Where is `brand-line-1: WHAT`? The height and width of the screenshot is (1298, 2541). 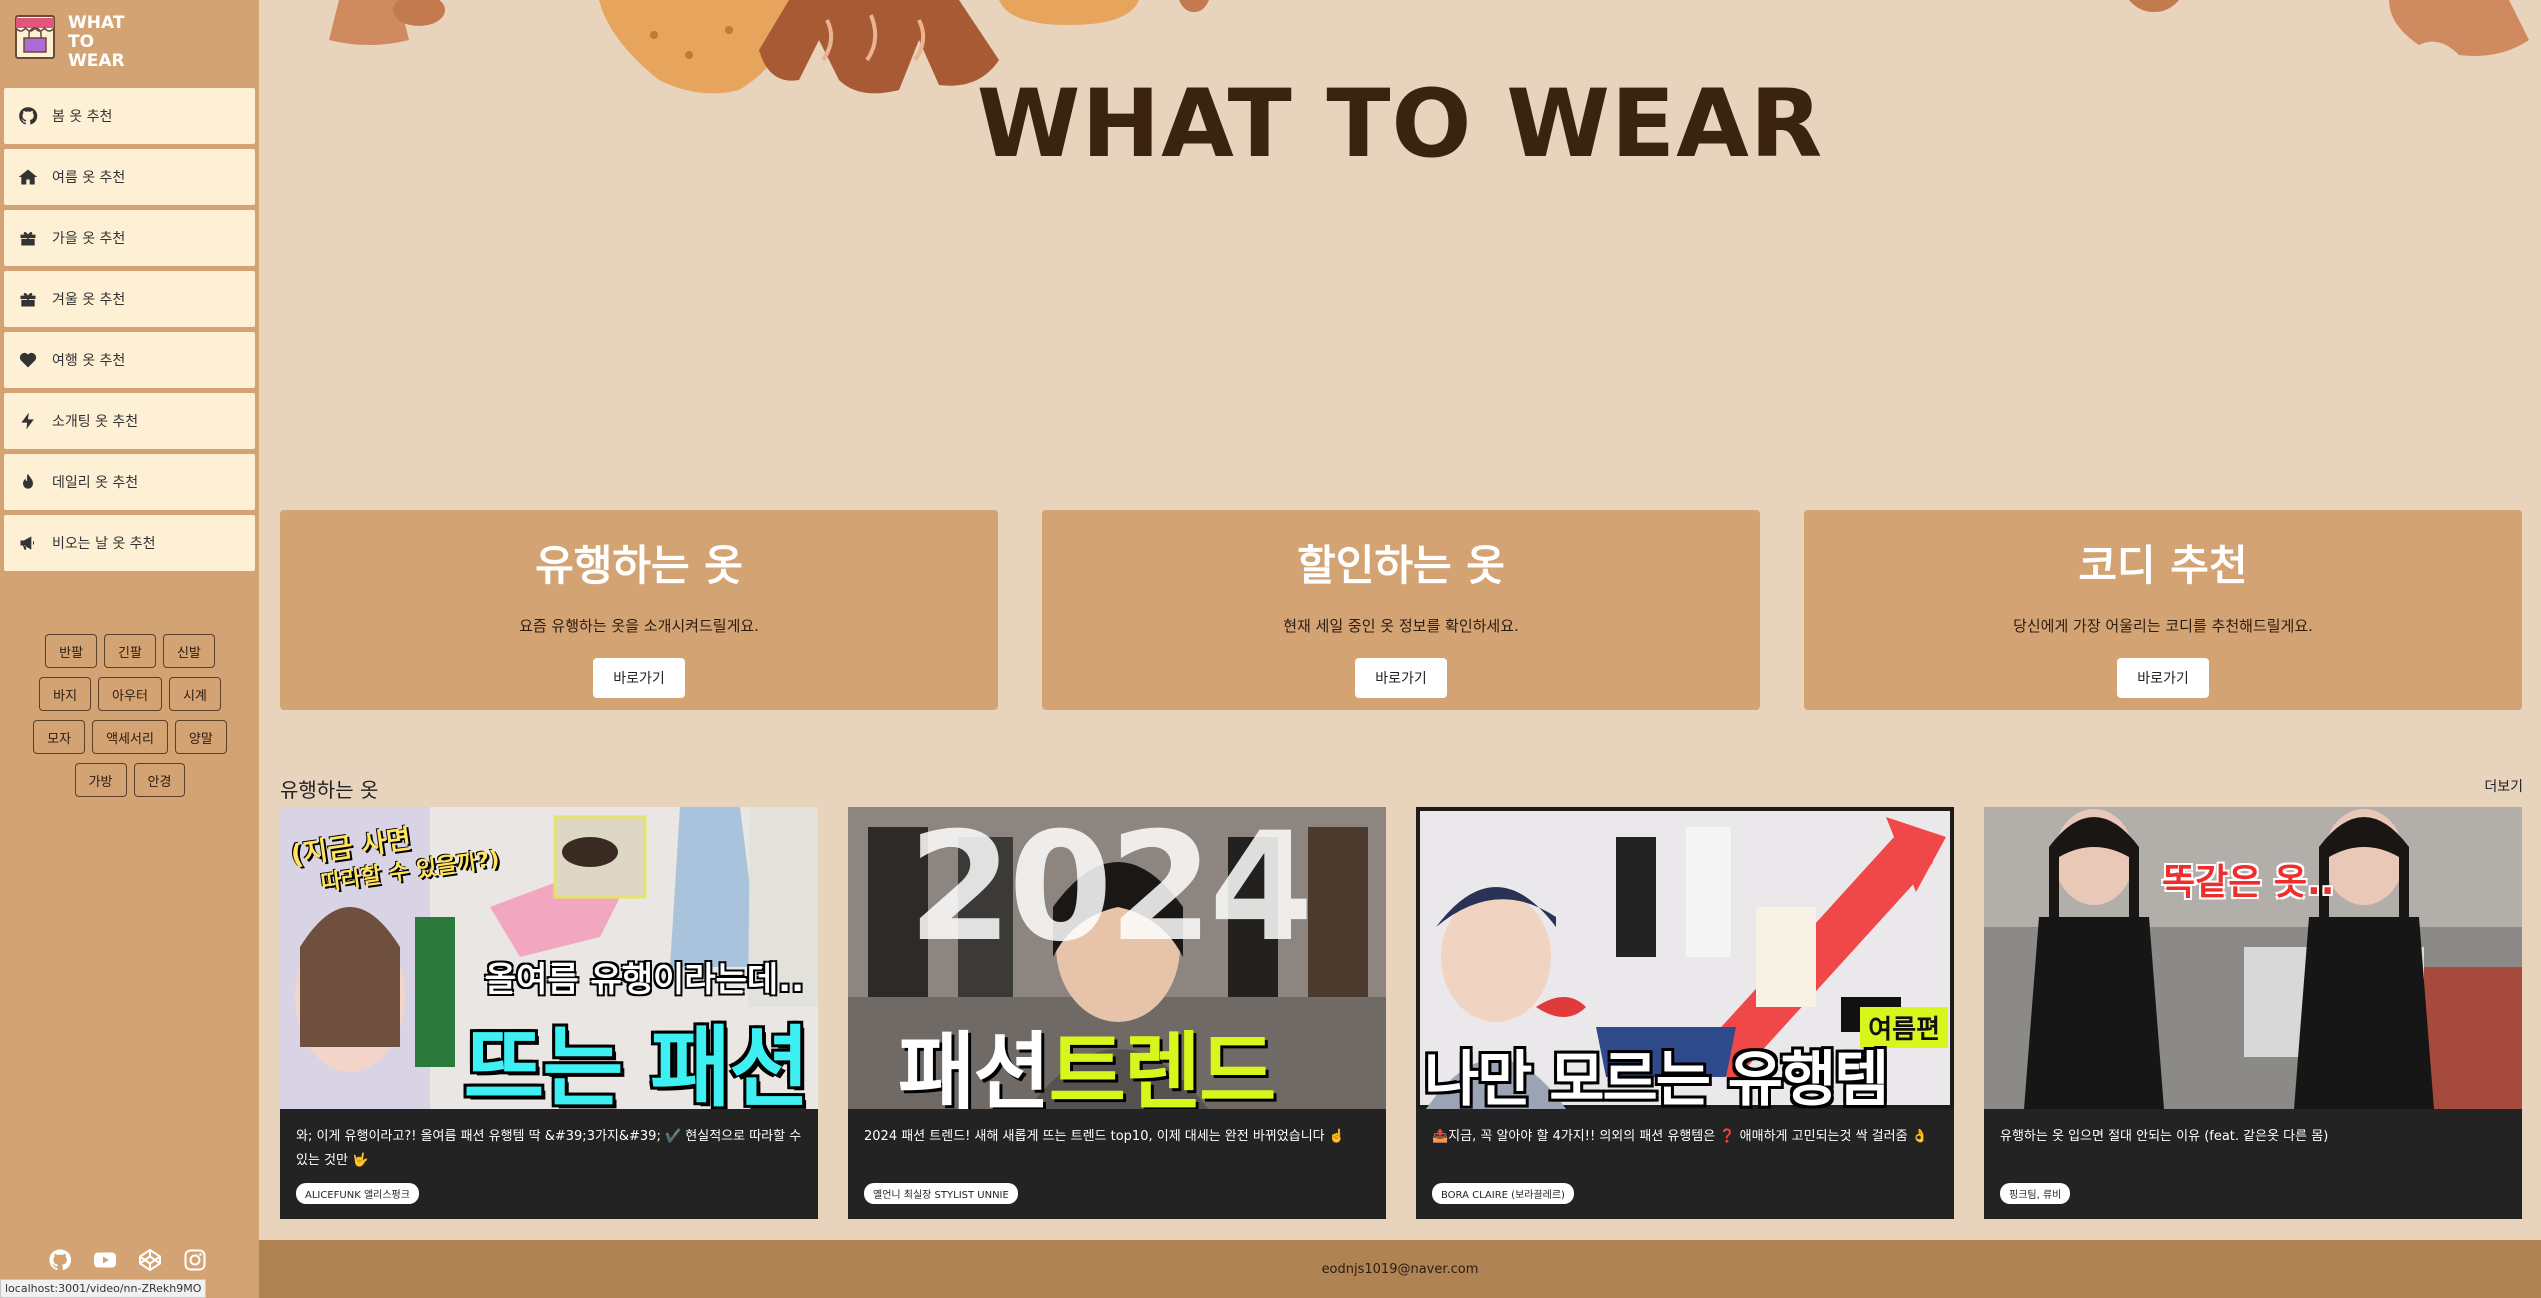
brand-line-1: WHAT is located at coordinates (96, 23).